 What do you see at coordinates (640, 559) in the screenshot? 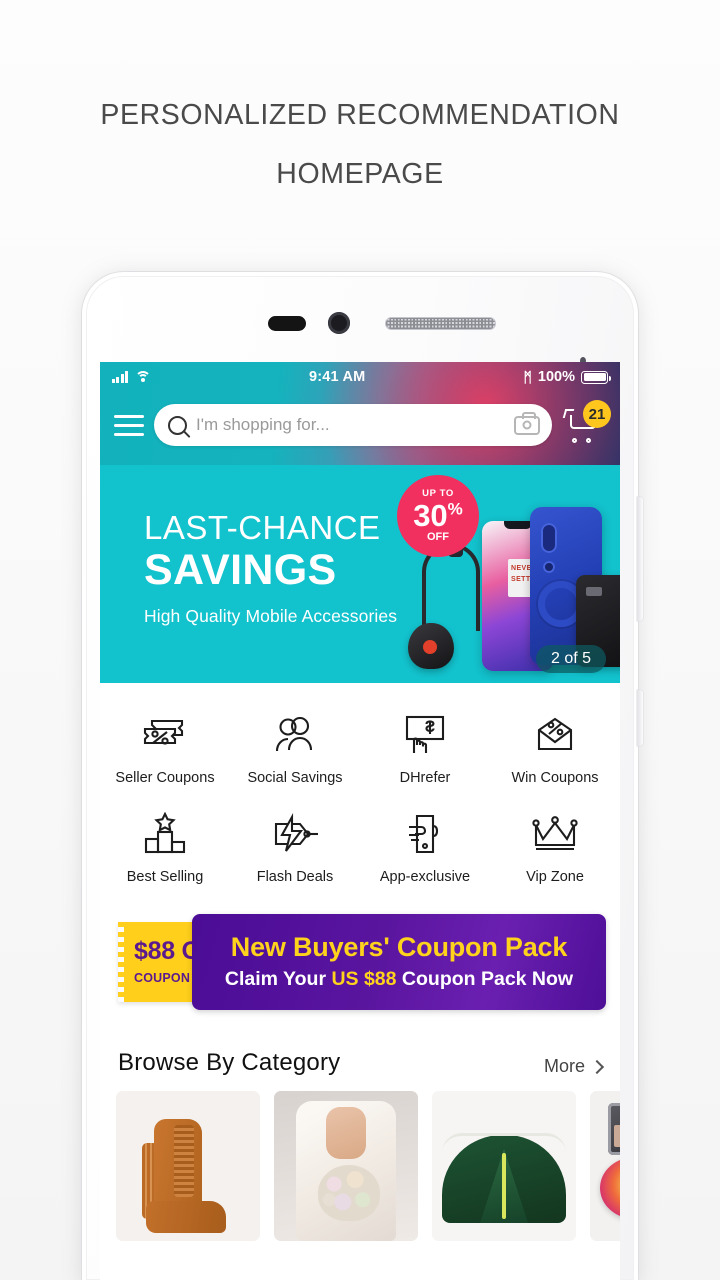
I see `volume-rocker-button` at bounding box center [640, 559].